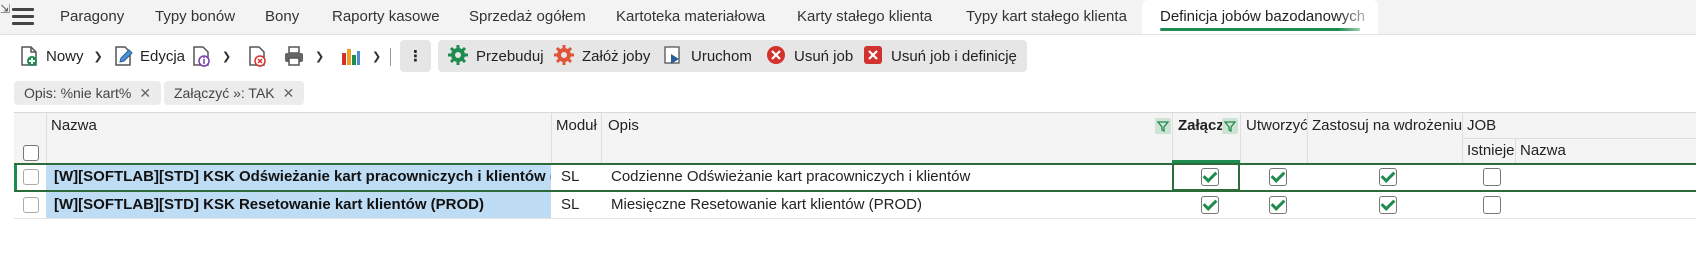 The height and width of the screenshot is (260, 1696). I want to click on chart-icon, so click(351, 56).